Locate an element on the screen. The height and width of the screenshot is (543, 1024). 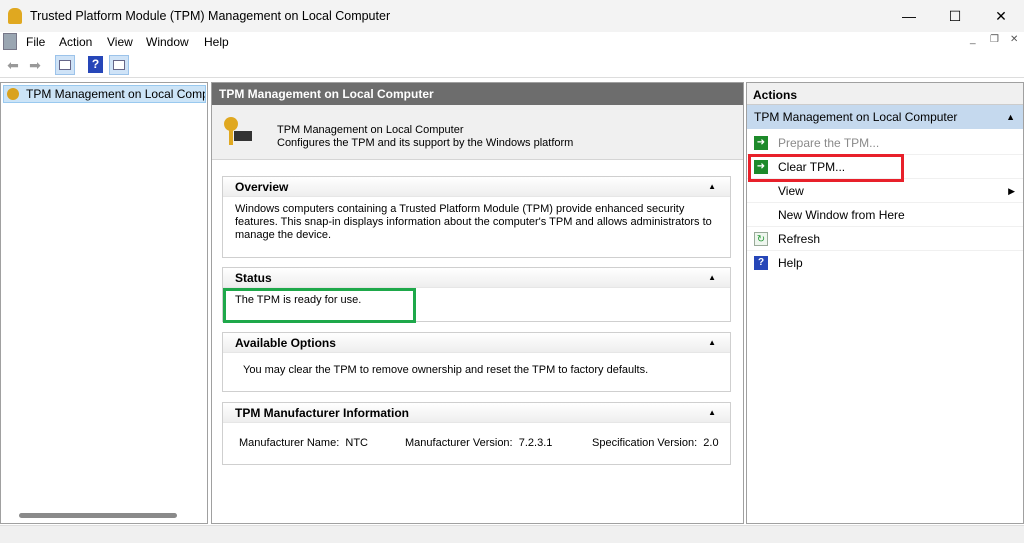
forward-icon: ➡ is located at coordinates (35, 65).